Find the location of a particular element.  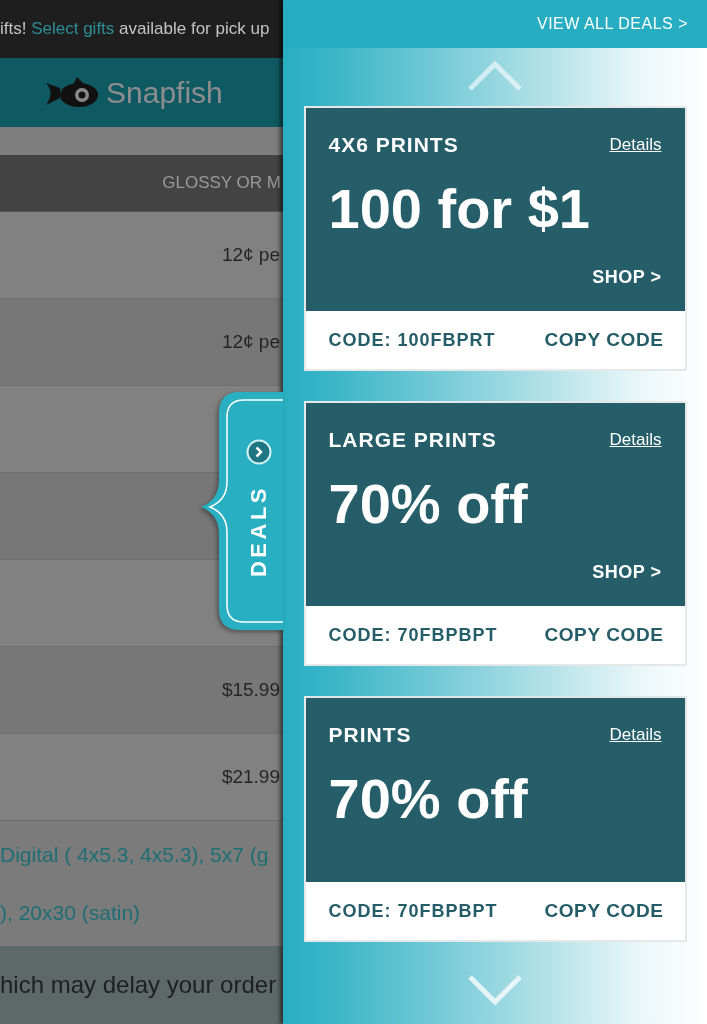

deal-category: 4X6 PRINTS is located at coordinates (393, 145).